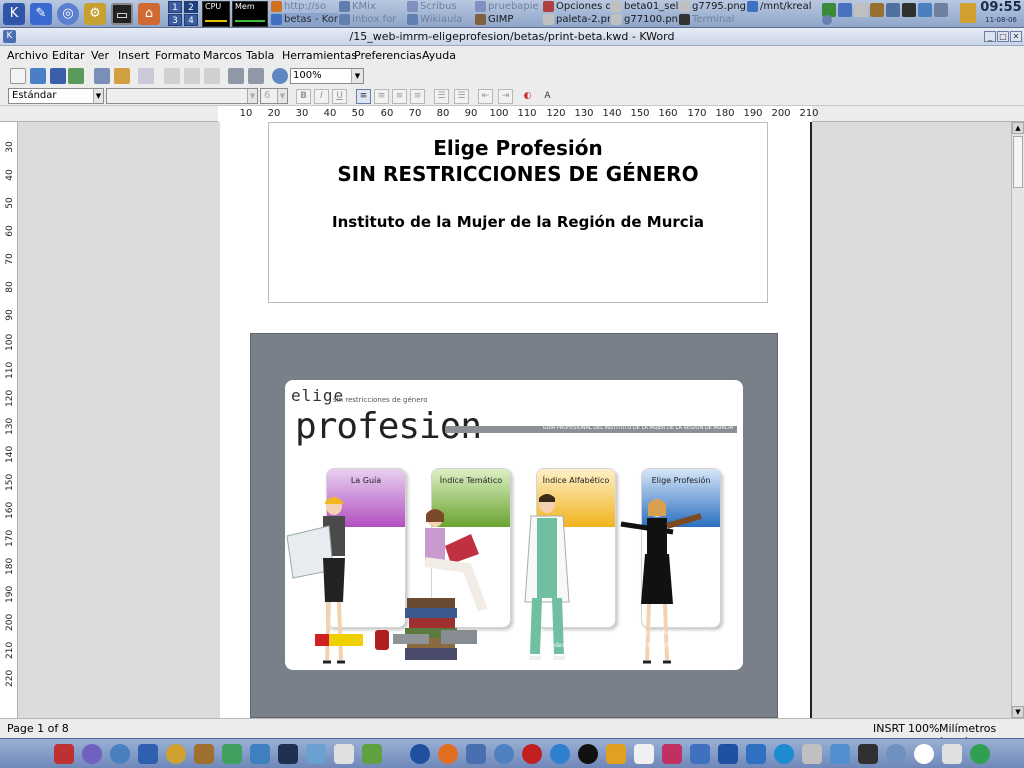  I want to click on terminal-icon: ▭, so click(122, 14).